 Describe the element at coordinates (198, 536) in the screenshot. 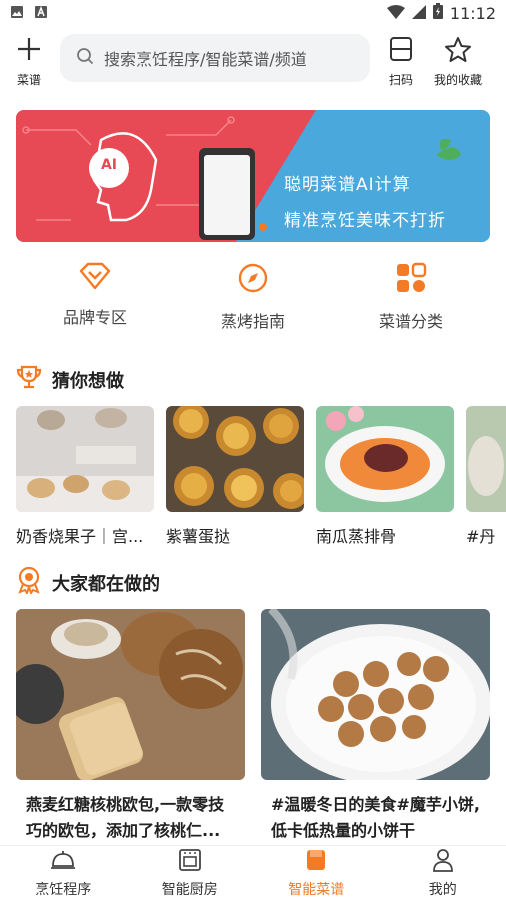

I see `recipe-name: 紫薯蛋挞` at that location.